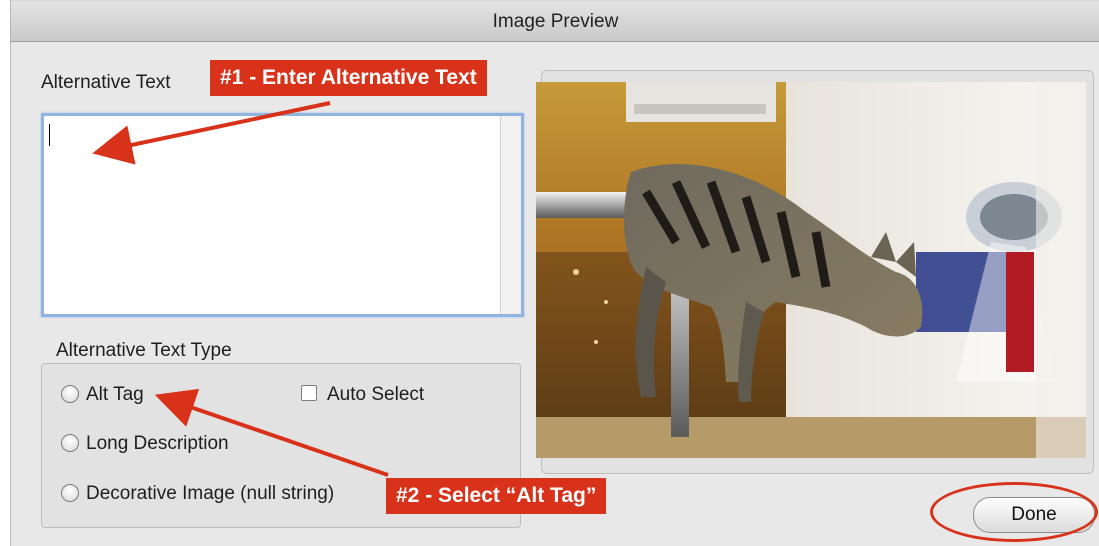  What do you see at coordinates (211, 133) in the screenshot?
I see `step1-arrow` at bounding box center [211, 133].